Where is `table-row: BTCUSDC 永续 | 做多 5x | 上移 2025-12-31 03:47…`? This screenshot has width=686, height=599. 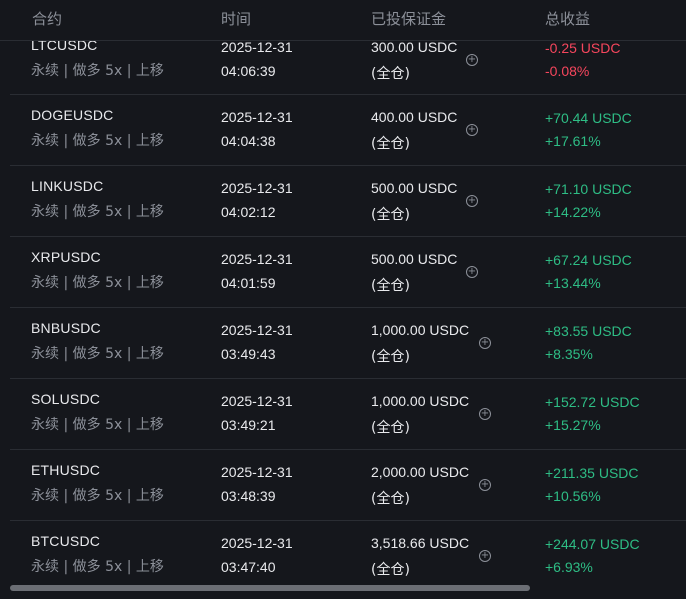 table-row: BTCUSDC 永续 | 做多 5x | 上移 2025-12-31 03:47… is located at coordinates (348, 556).